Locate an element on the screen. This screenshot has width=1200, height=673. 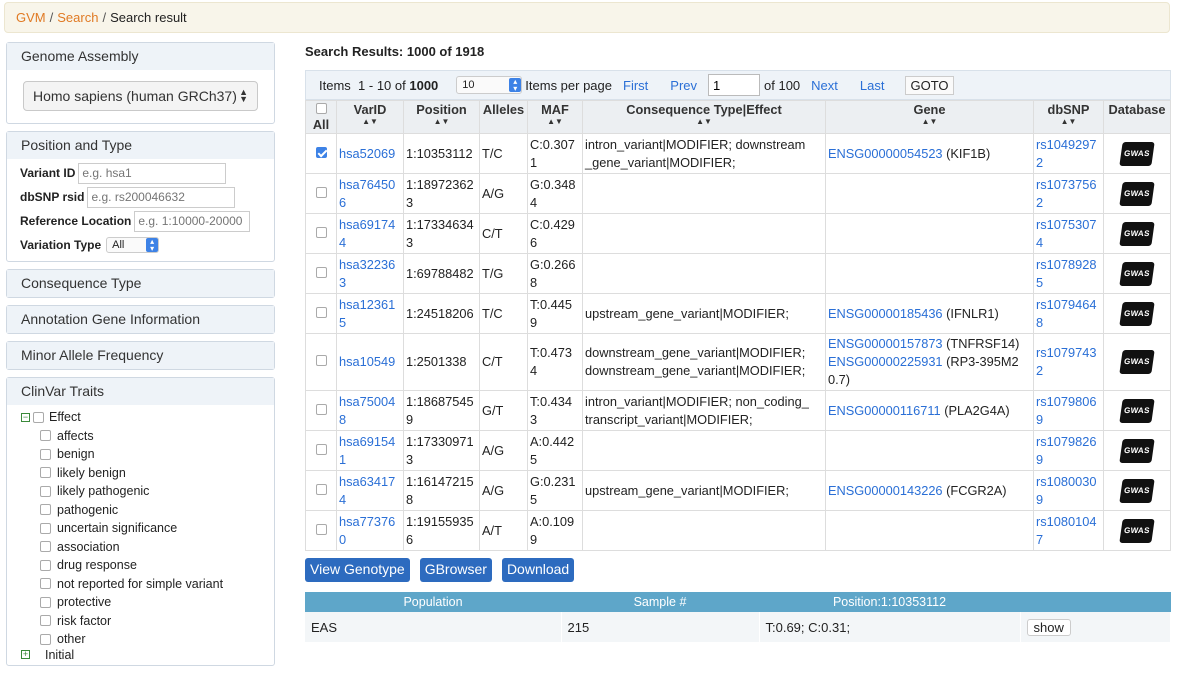
position-type-title: Position and Type is located at coordinates (140, 145).